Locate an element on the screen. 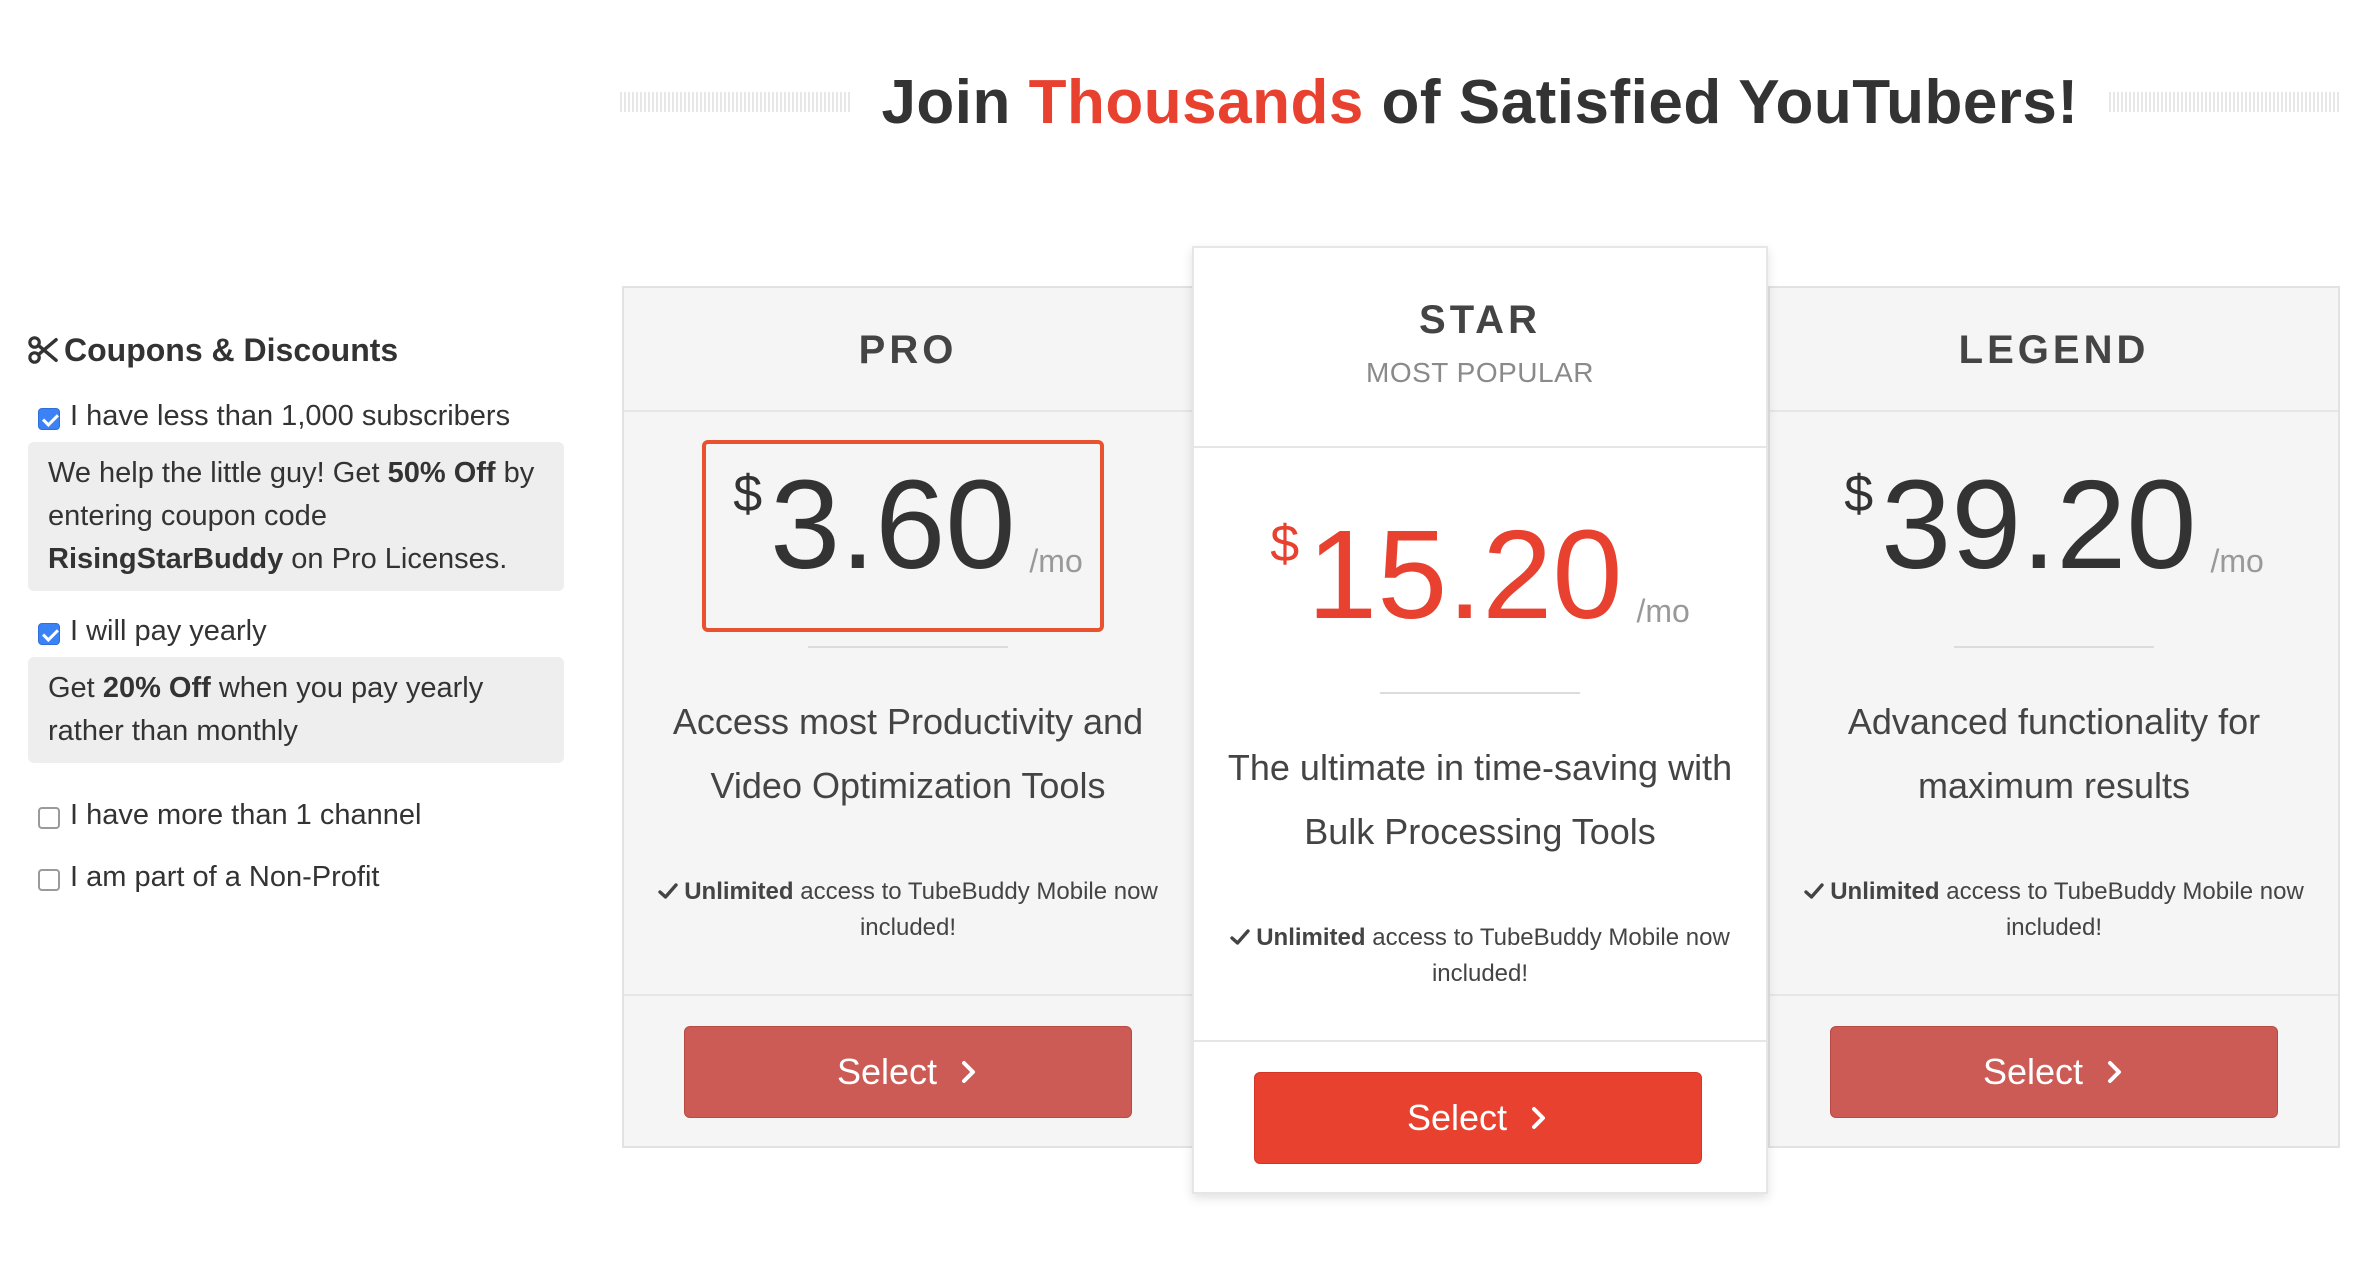  plan-name: STAR is located at coordinates (1480, 320).